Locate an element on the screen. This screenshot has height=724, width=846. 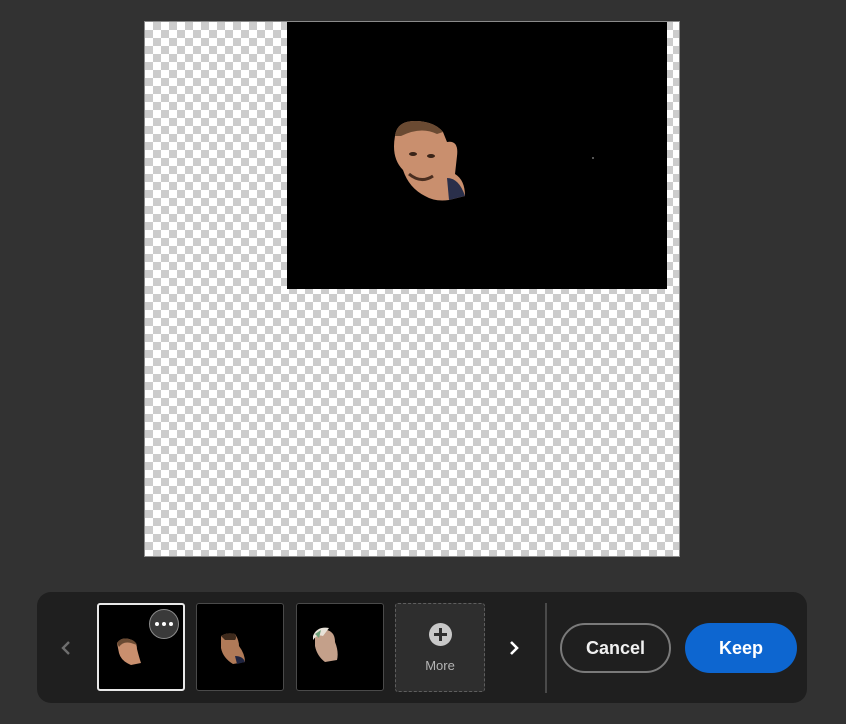
plus-icon is located at coordinates (440, 634).